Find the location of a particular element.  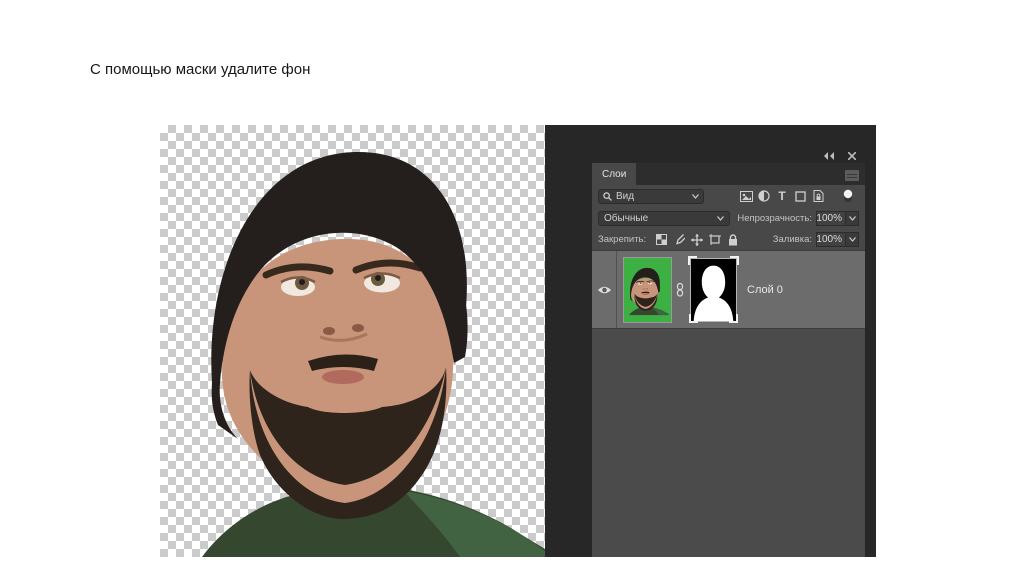

move-icon is located at coordinates (697, 239).